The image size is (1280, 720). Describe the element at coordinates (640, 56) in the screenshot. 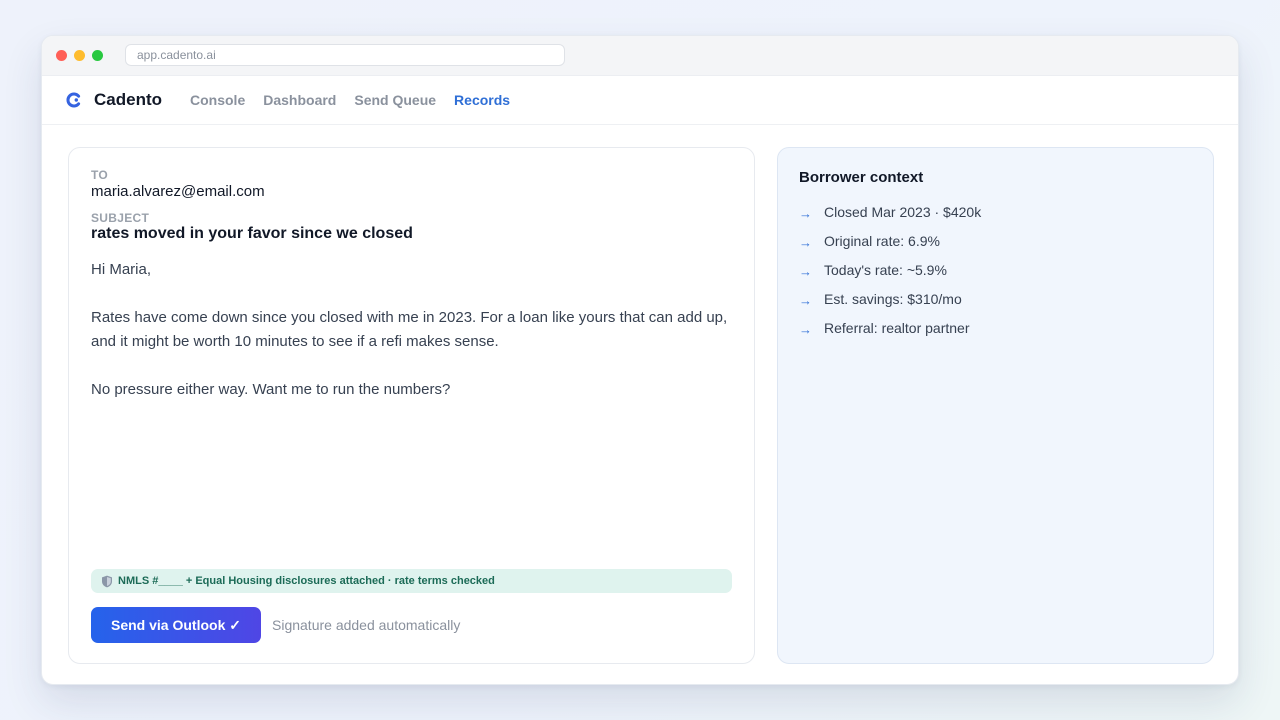

I see `browser-titlebar: app.cadento.ai` at that location.